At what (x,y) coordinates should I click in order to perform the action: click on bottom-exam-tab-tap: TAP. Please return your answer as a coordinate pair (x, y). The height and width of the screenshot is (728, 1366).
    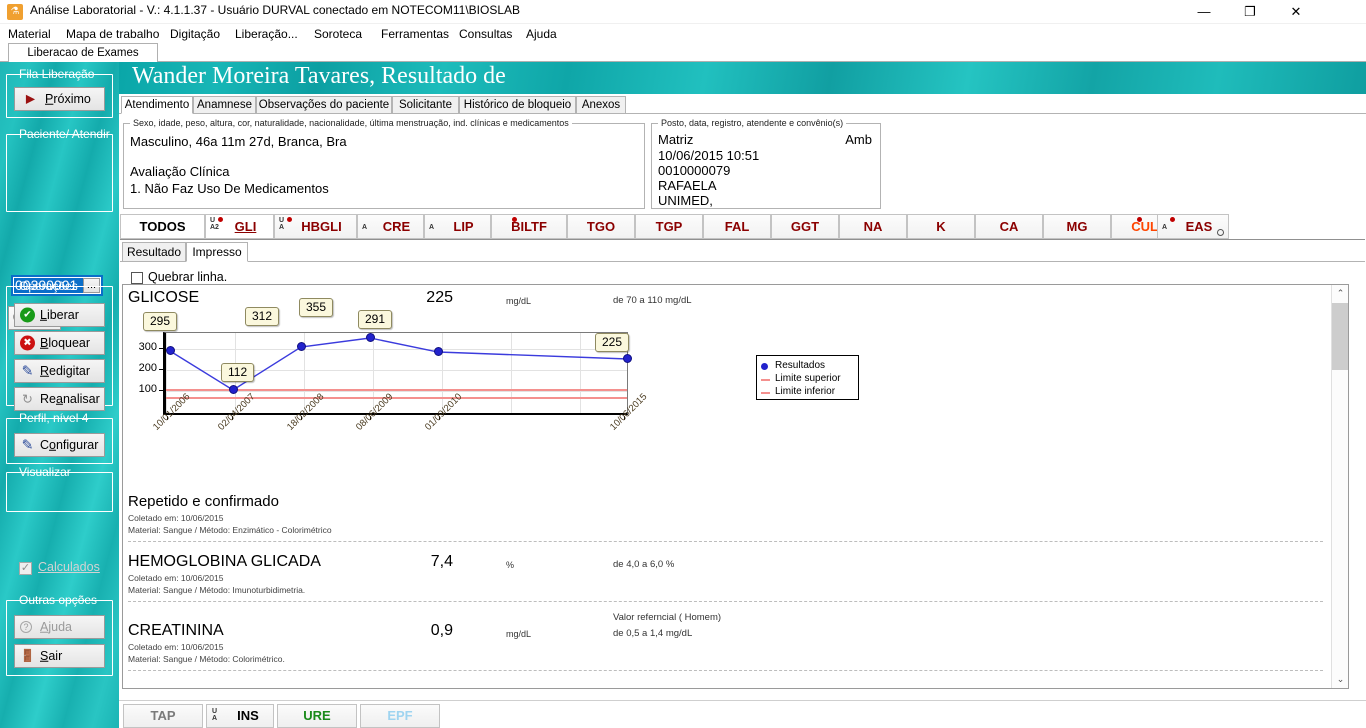
    Looking at the image, I should click on (163, 716).